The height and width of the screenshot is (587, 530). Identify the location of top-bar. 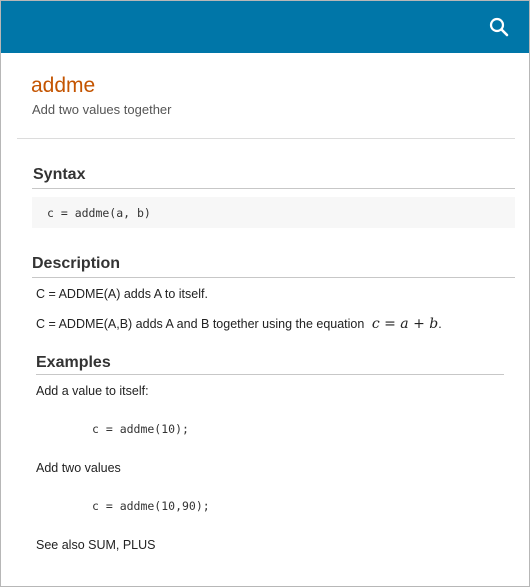
(265, 27).